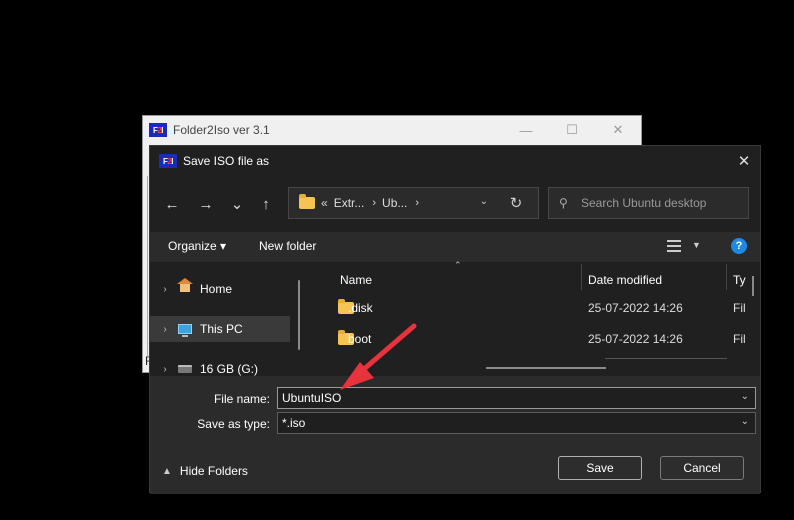 The image size is (794, 520). What do you see at coordinates (185, 286) in the screenshot?
I see `home-icon` at bounding box center [185, 286].